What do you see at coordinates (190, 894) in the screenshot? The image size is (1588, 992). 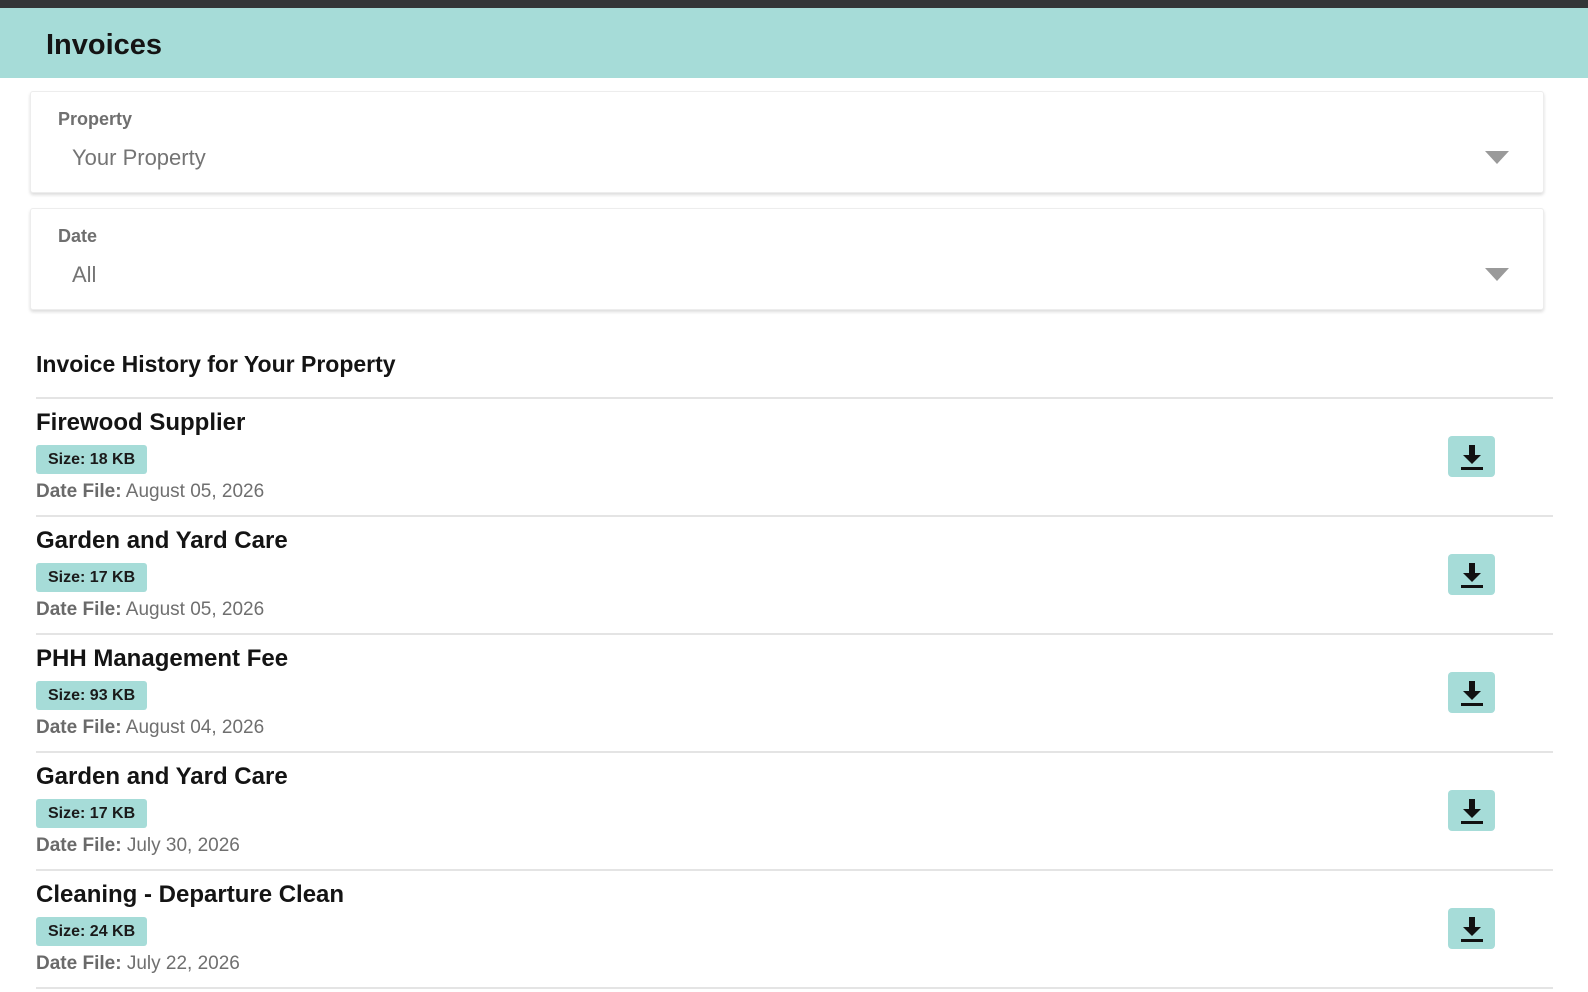 I see `invoice-title: Cleaning - Departure Clean` at bounding box center [190, 894].